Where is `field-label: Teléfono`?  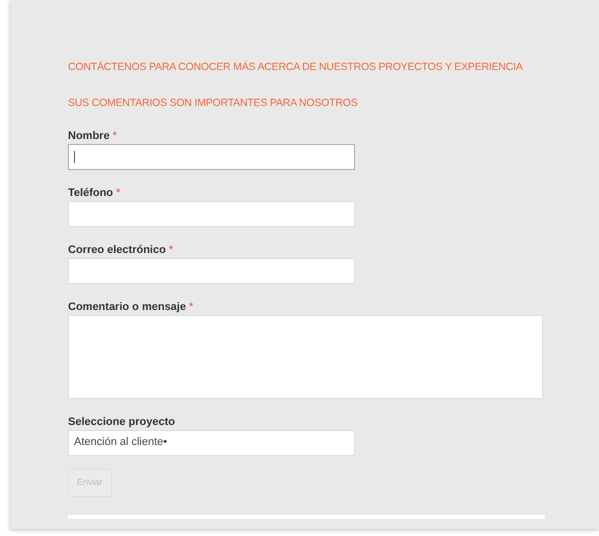
field-label: Teléfono is located at coordinates (91, 192).